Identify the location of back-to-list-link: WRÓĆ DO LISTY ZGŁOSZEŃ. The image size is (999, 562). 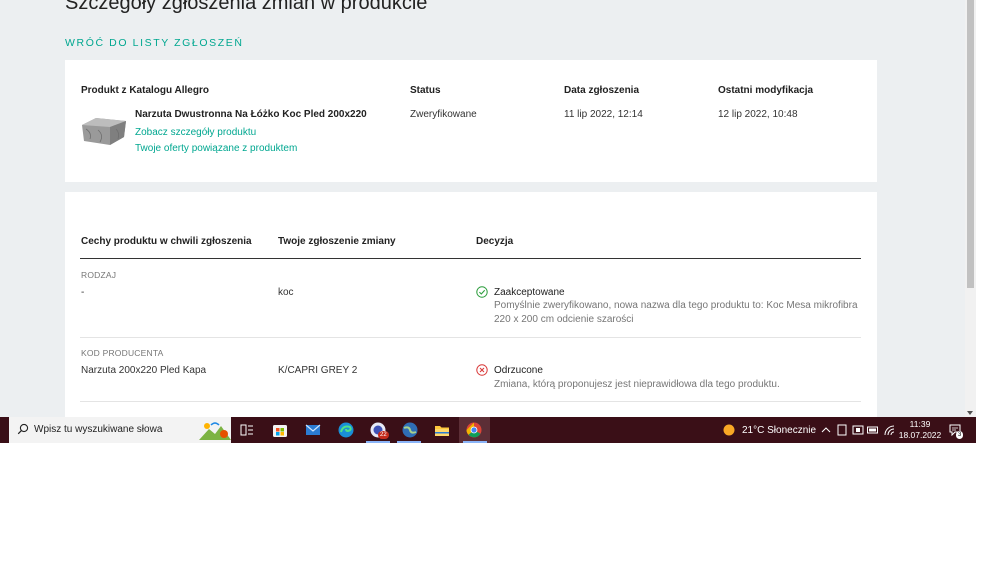
(154, 43).